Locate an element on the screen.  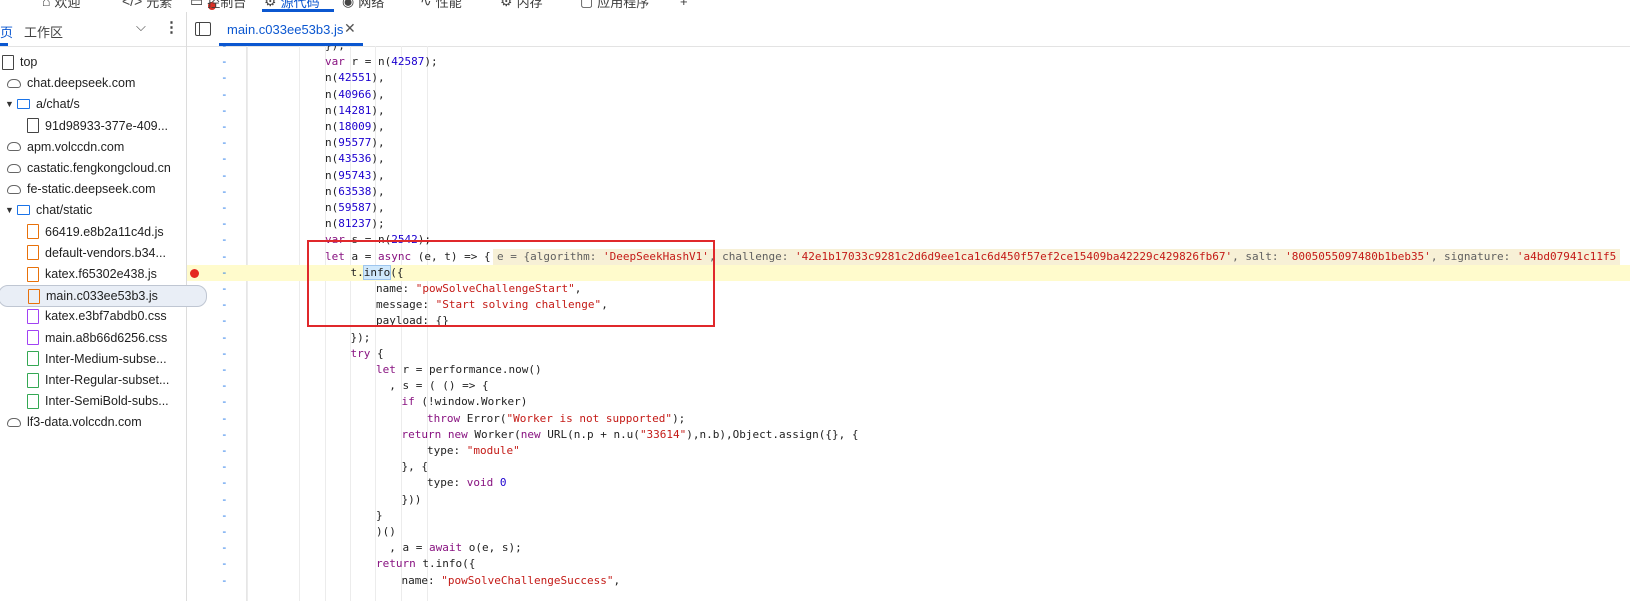
code-line: - let r = performance.now() is located at coordinates (908, 370).